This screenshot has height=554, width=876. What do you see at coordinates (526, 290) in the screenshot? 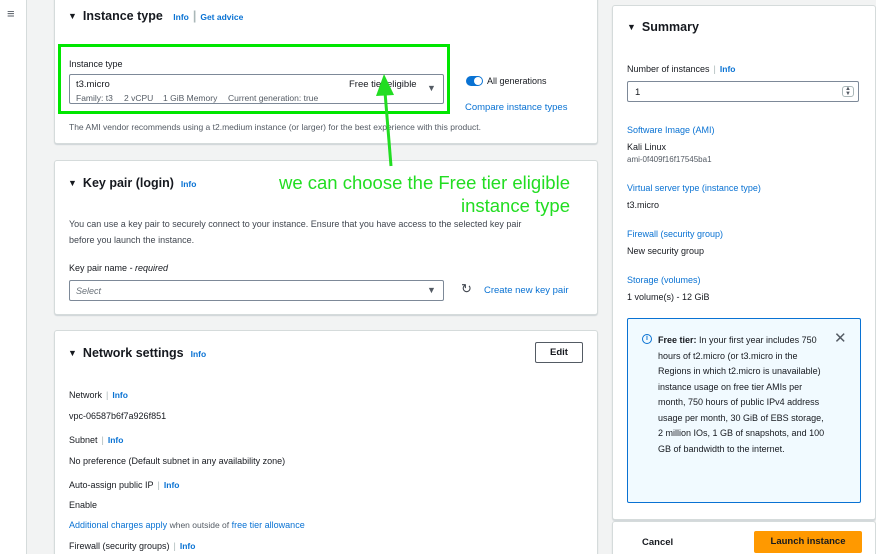
I see `create-key-pair-link: Create new key pair` at bounding box center [526, 290].